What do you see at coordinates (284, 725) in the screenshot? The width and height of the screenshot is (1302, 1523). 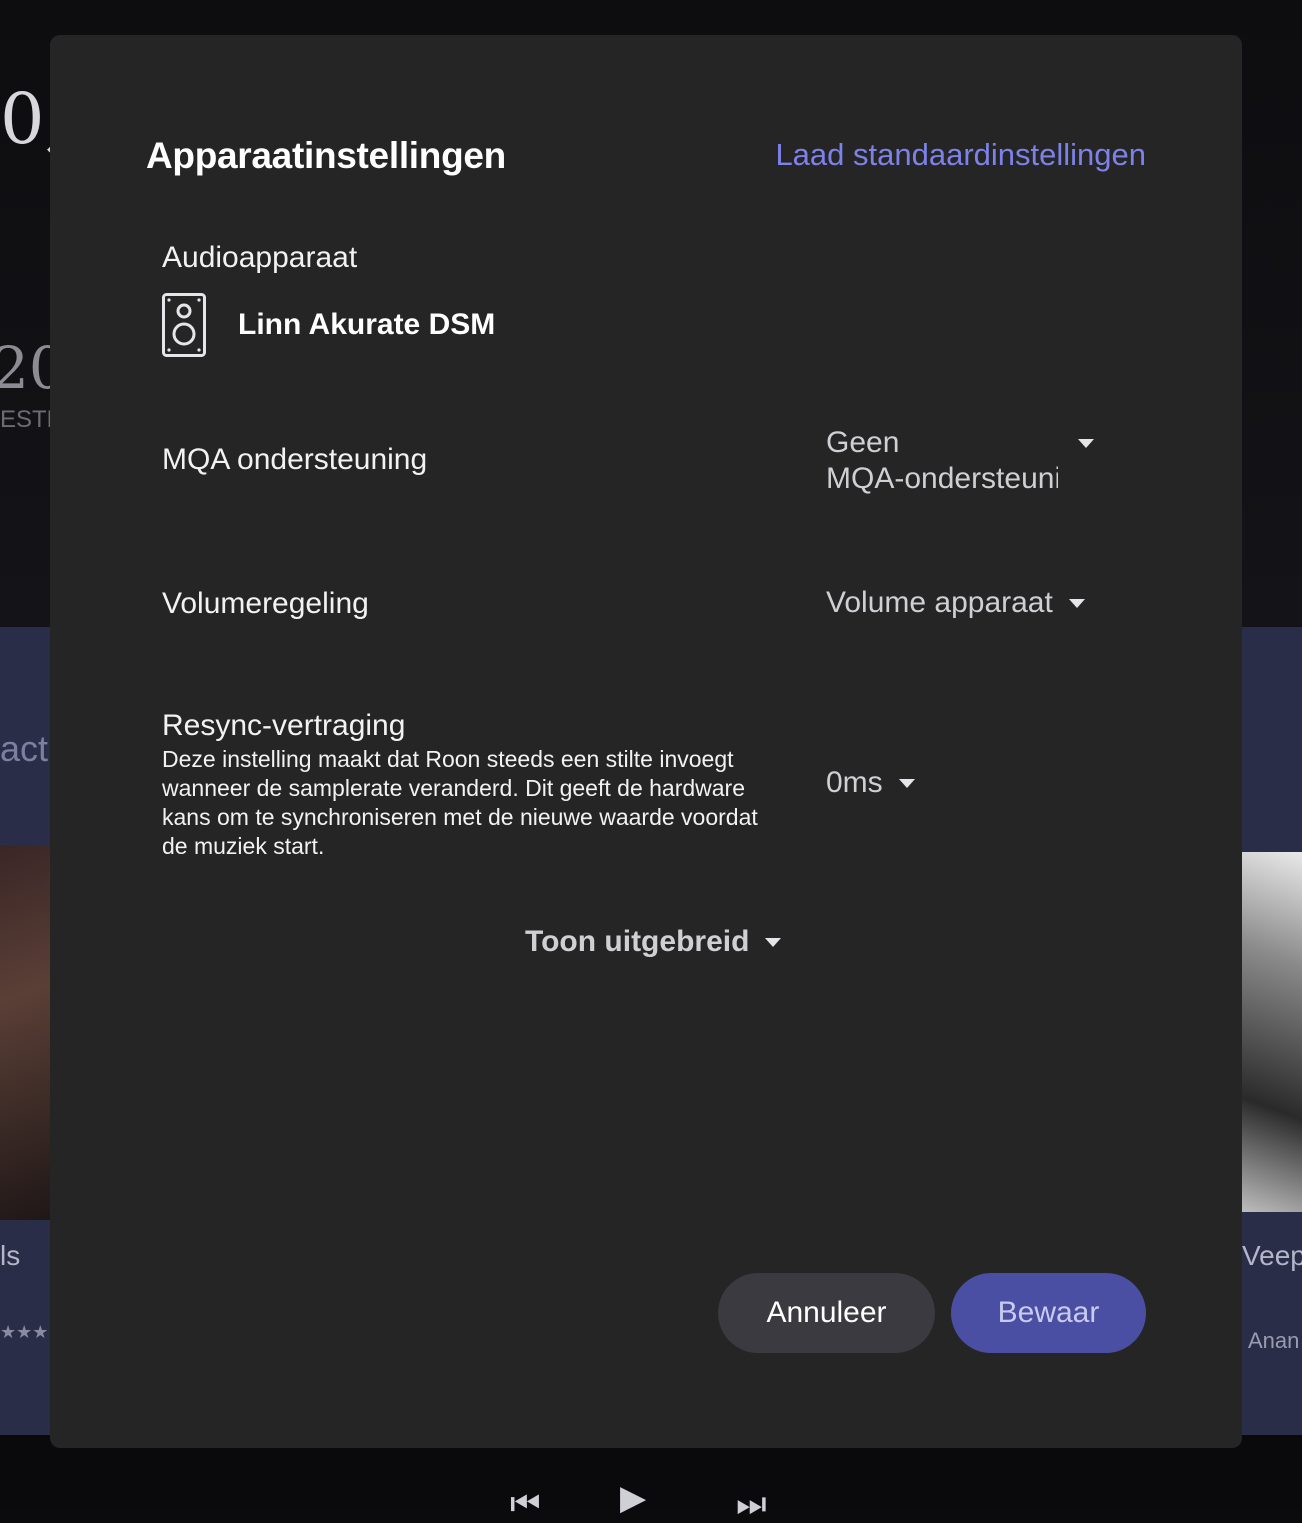 I see `resync-delay-label: Resync-vertraging` at bounding box center [284, 725].